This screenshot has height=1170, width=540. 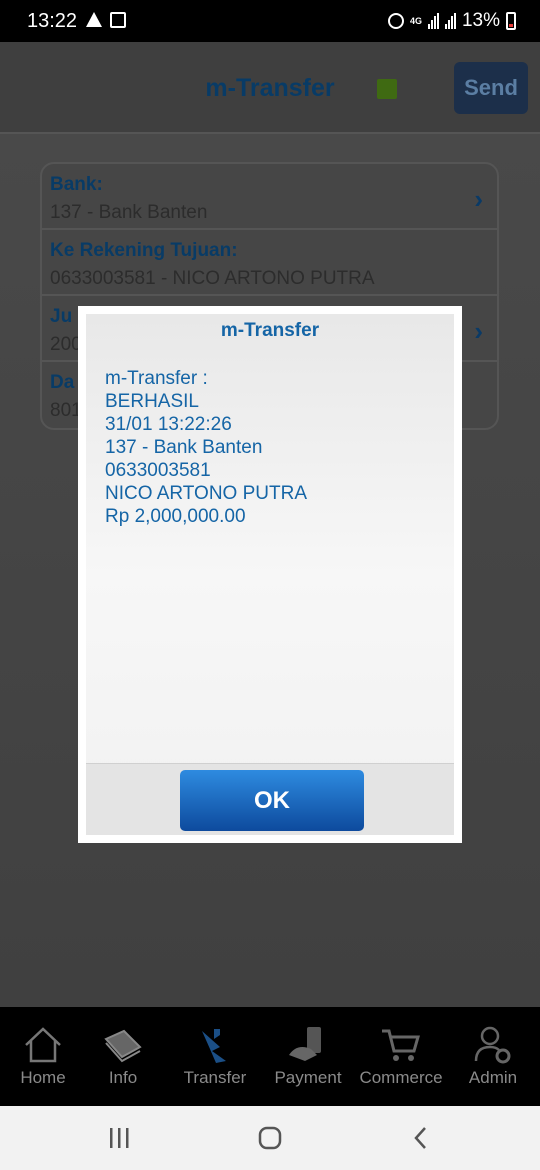 What do you see at coordinates (493, 1077) in the screenshot?
I see `nav-label: Admin` at bounding box center [493, 1077].